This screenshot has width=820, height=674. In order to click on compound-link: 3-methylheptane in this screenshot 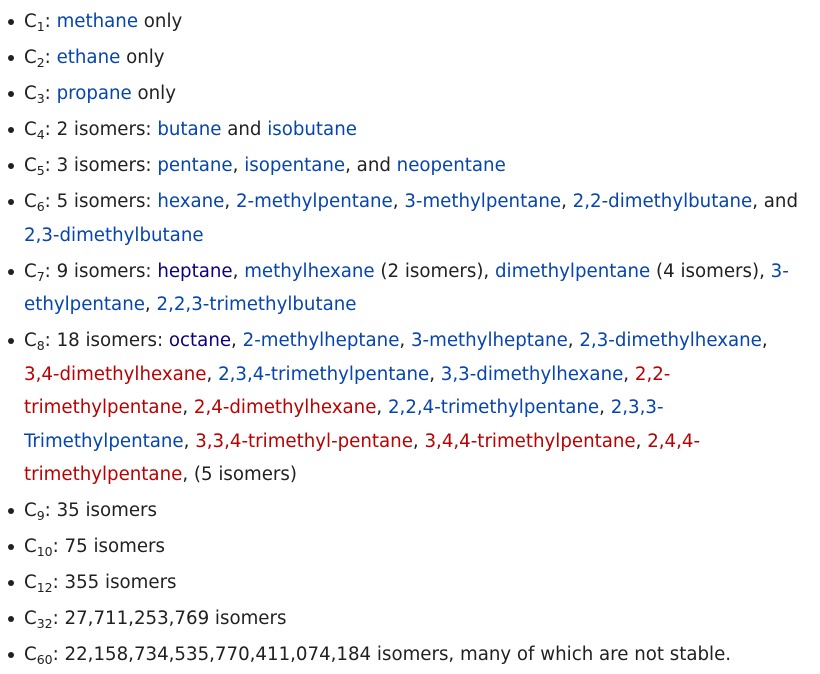, I will do `click(489, 340)`.